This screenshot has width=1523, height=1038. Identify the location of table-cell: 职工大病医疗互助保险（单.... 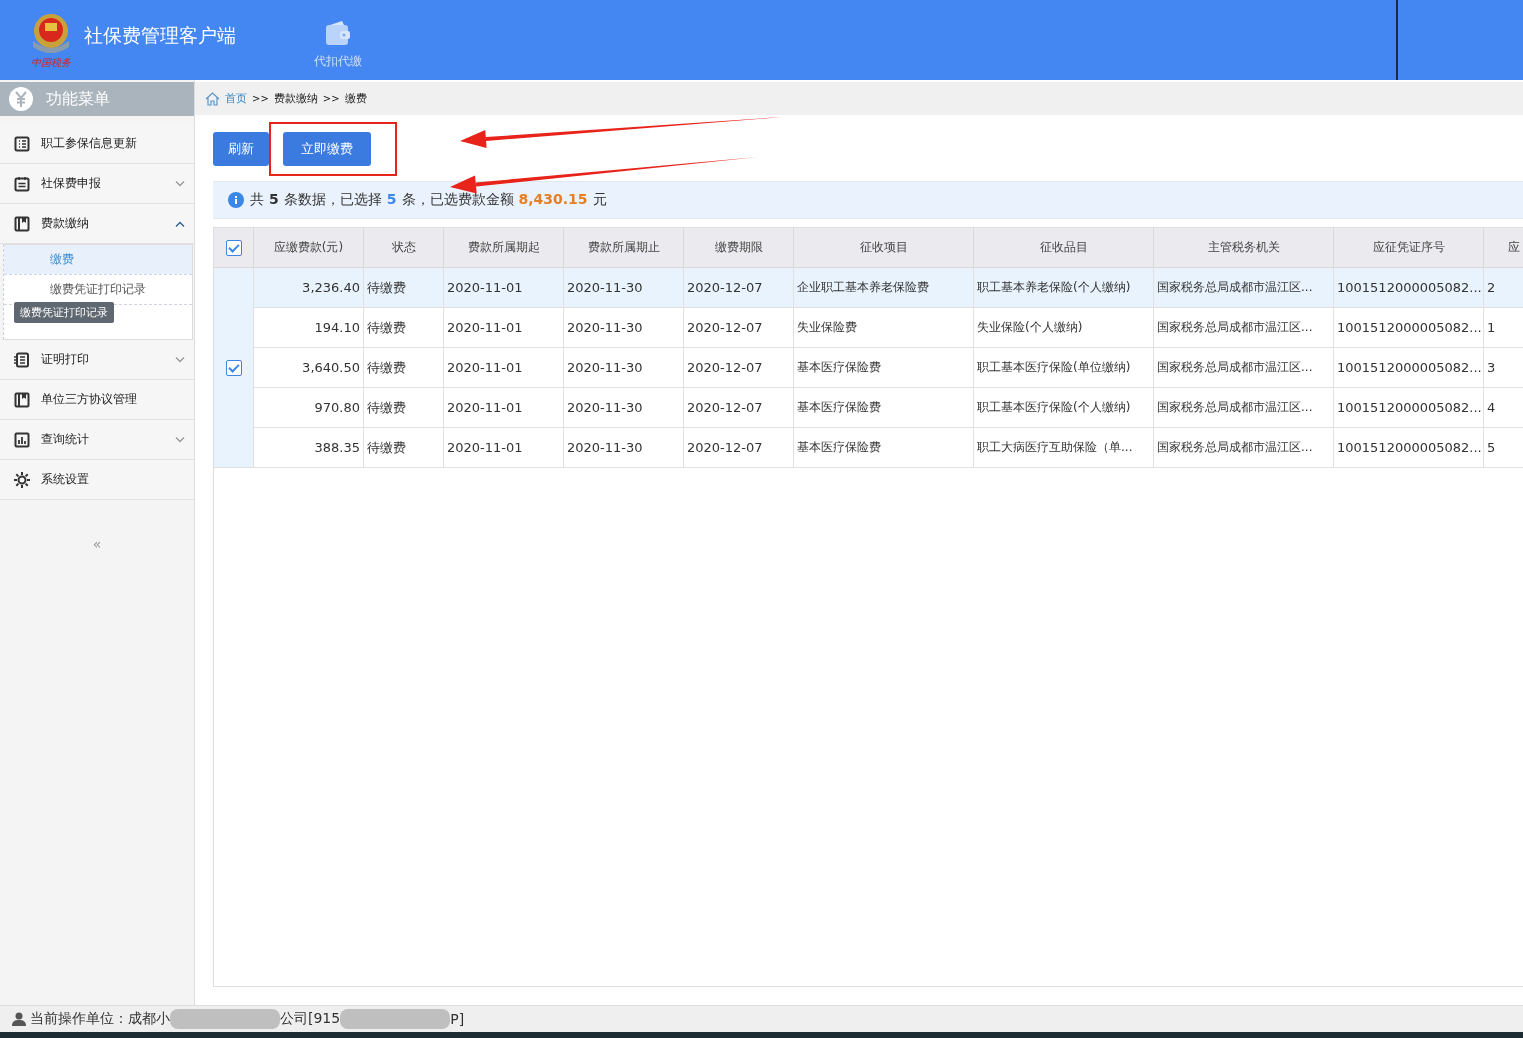
(1064, 448).